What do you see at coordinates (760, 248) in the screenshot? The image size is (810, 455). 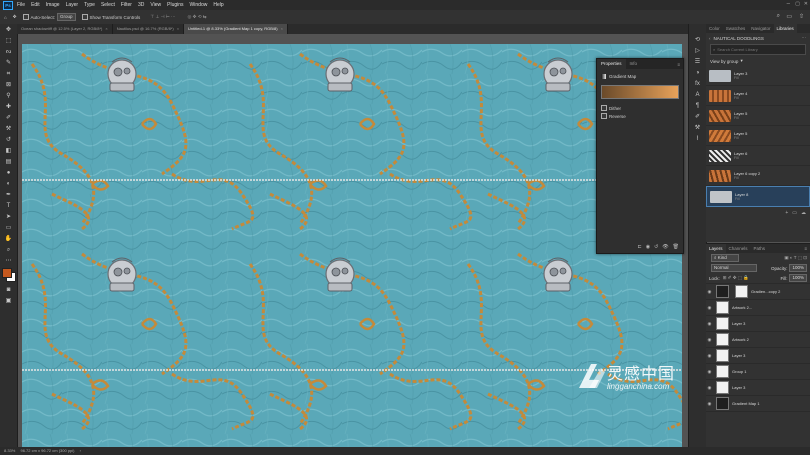 I see `tab-paths: Paths` at bounding box center [760, 248].